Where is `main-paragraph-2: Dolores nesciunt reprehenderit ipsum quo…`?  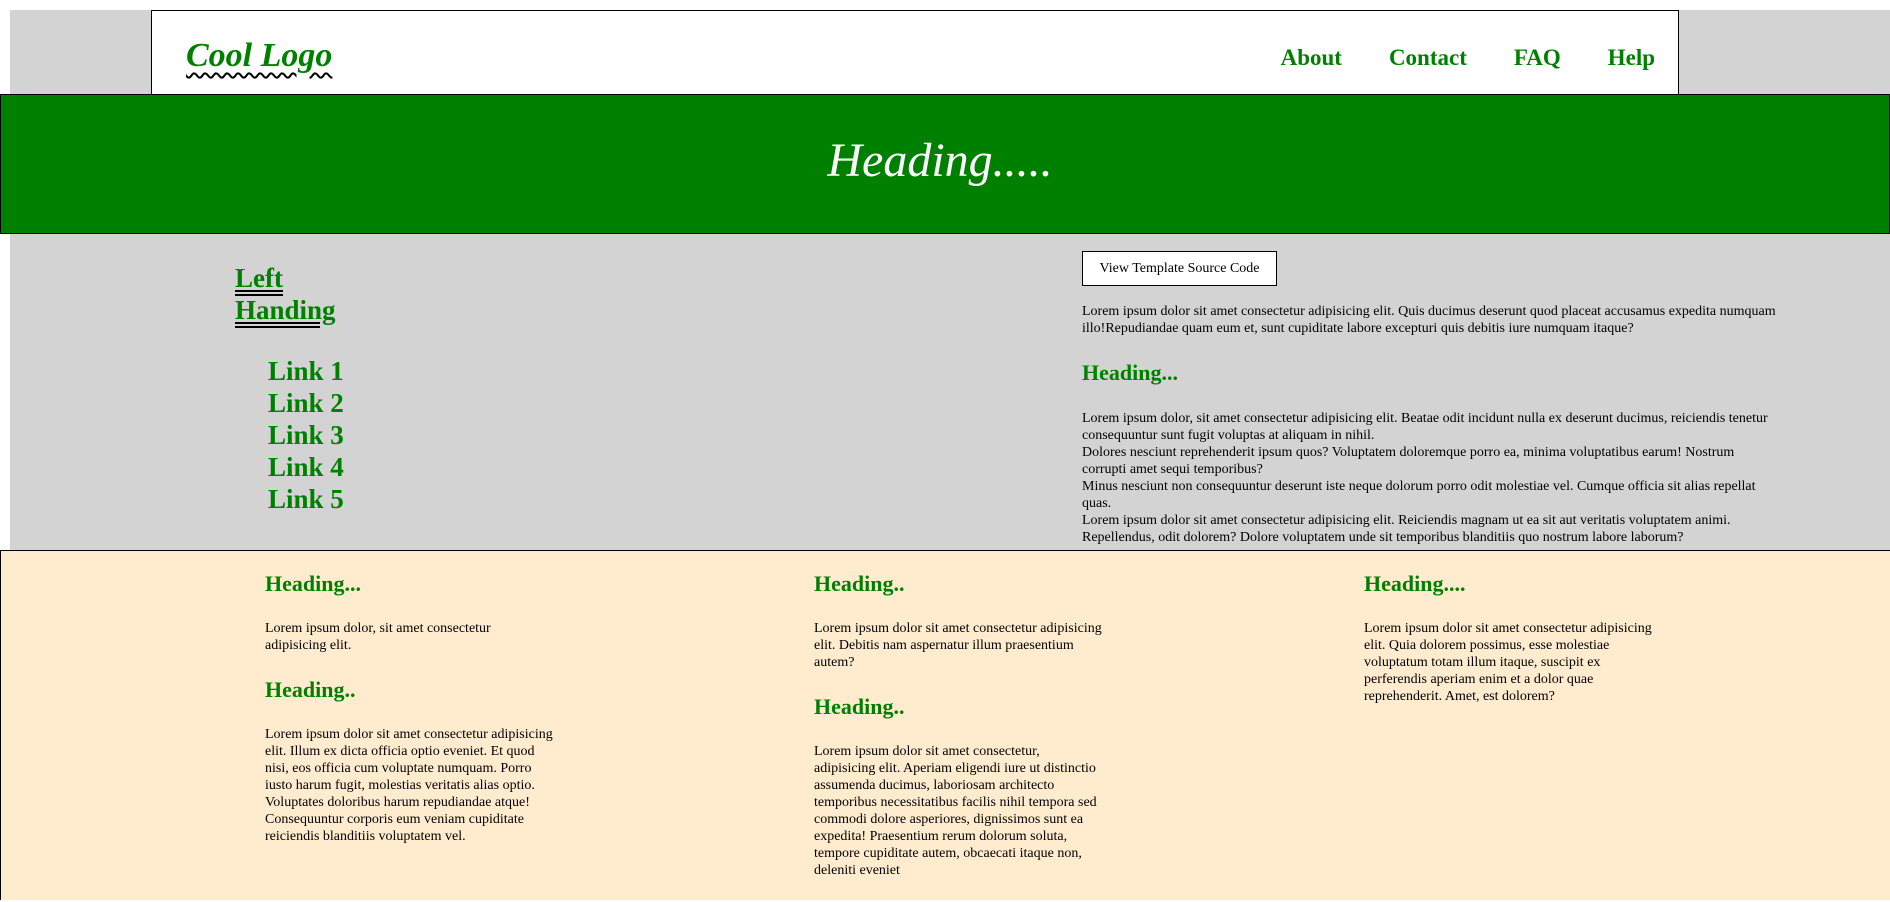 main-paragraph-2: Dolores nesciunt reprehenderit ipsum quo… is located at coordinates (1408, 461).